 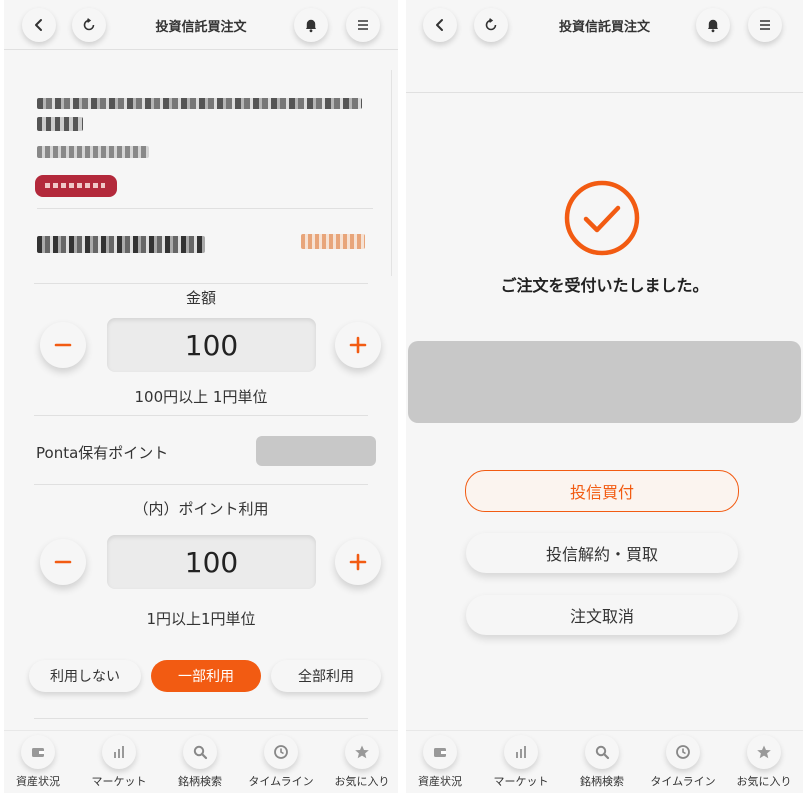 I want to click on amount-increase-button, so click(x=358, y=345).